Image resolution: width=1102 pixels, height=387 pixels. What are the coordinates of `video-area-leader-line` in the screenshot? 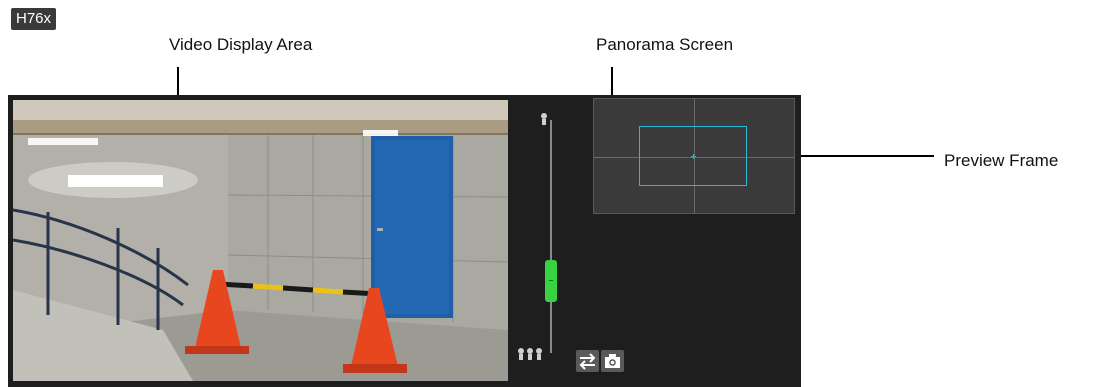 It's located at (178, 81).